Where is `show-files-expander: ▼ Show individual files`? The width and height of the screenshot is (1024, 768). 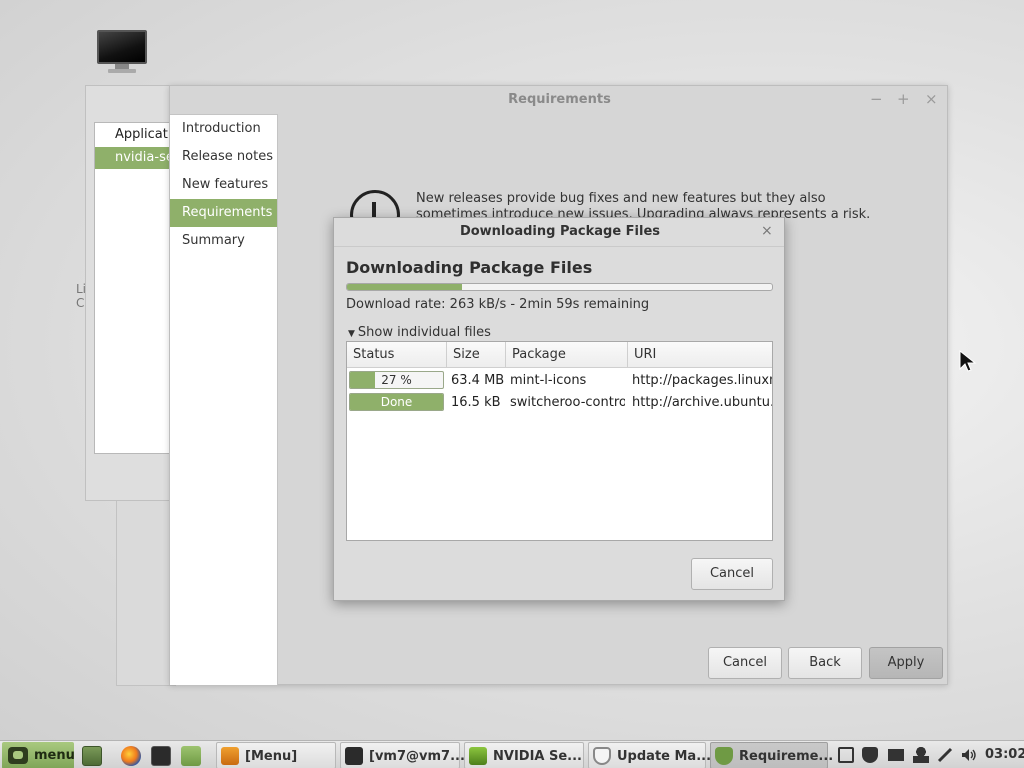
show-files-expander: ▼ Show individual files is located at coordinates (419, 332).